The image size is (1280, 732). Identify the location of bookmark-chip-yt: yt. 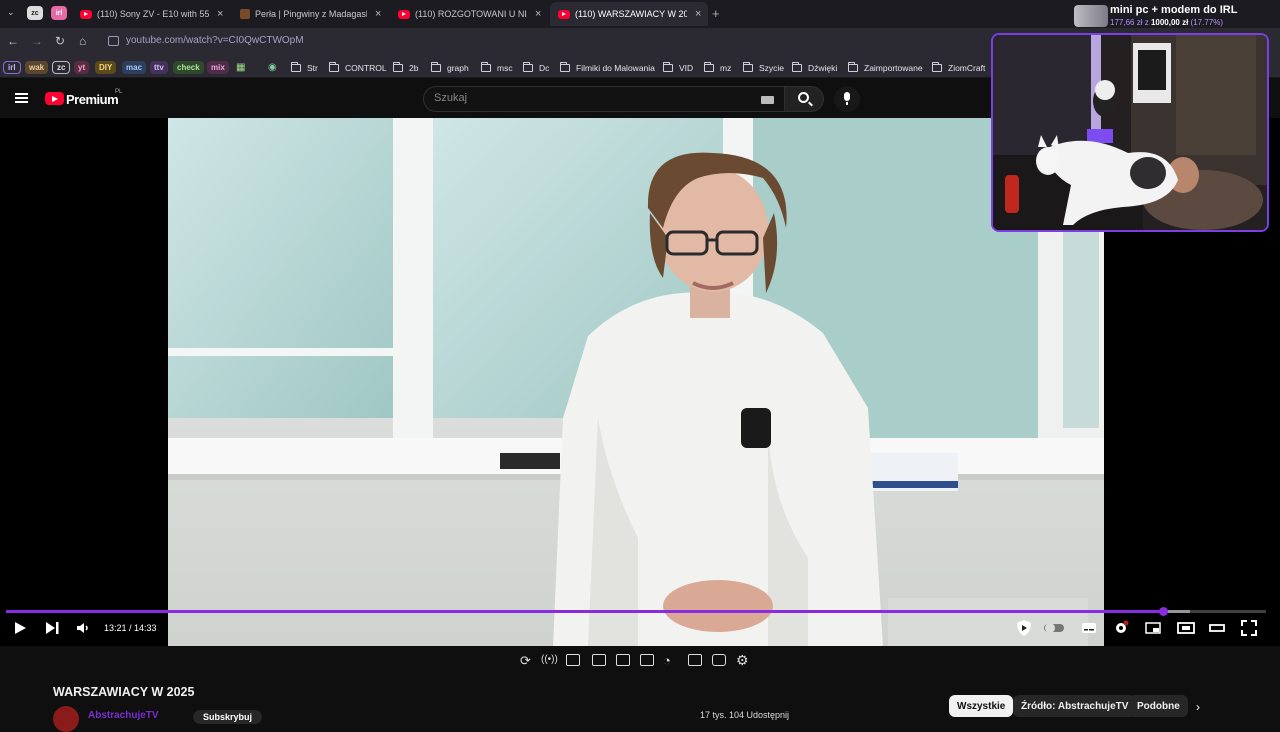
(82, 67).